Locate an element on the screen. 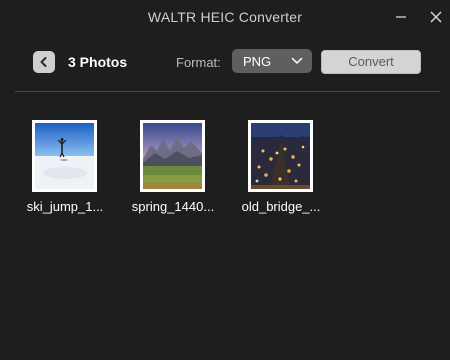 The width and height of the screenshot is (450, 360). back-button is located at coordinates (44, 62).